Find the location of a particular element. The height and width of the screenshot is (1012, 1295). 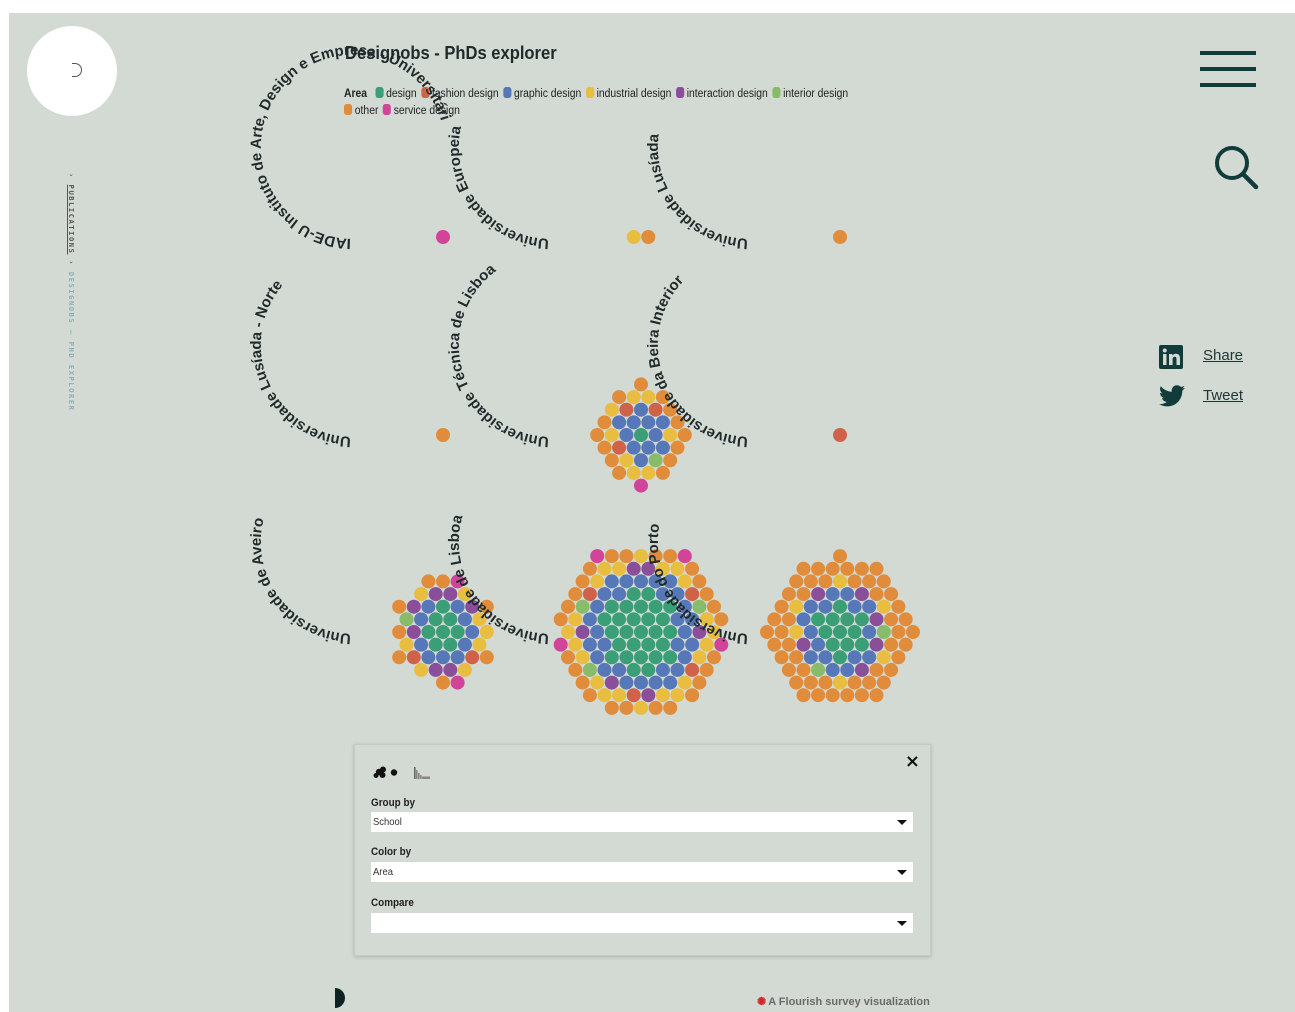

linkedin-share: Share is located at coordinates (1209, 357).